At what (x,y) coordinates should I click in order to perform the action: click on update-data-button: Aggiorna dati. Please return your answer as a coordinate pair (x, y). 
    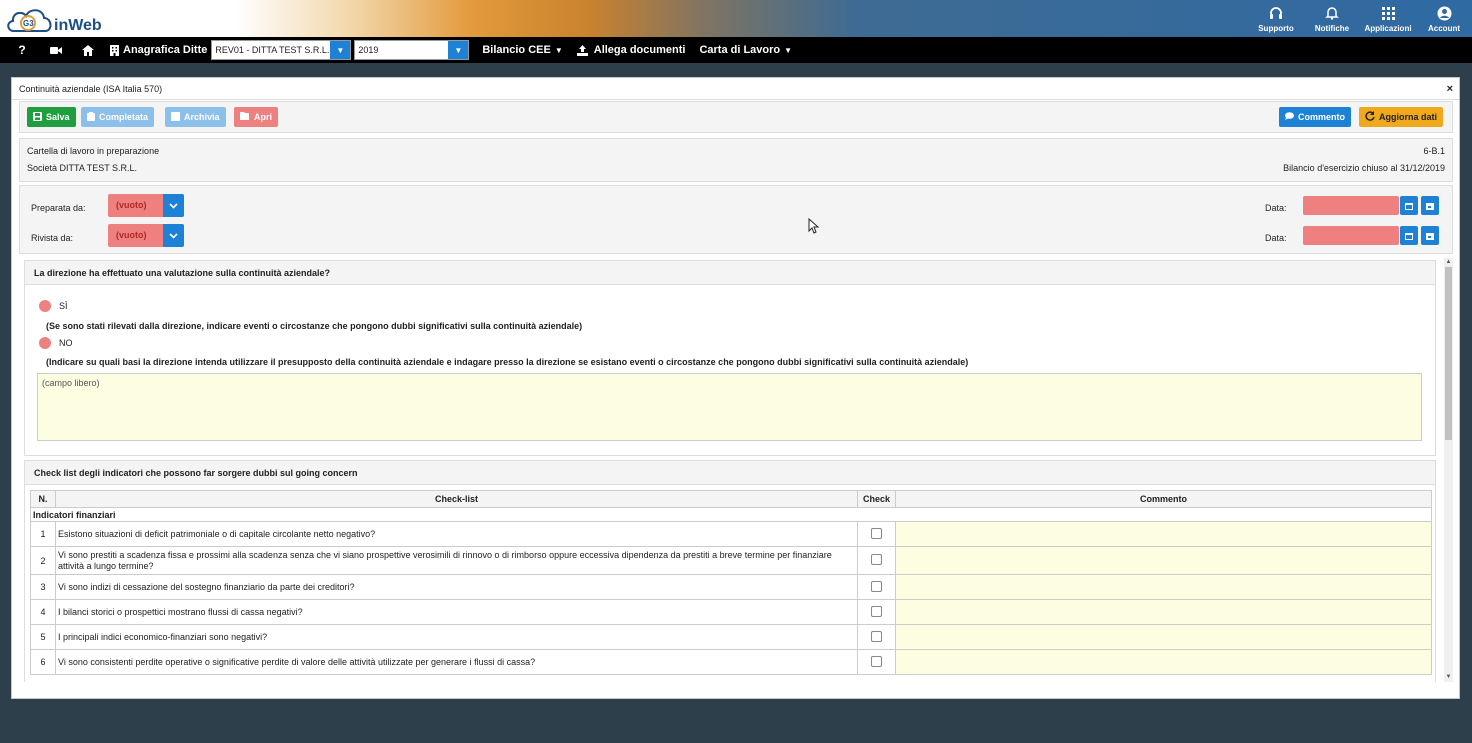
    Looking at the image, I should click on (1401, 117).